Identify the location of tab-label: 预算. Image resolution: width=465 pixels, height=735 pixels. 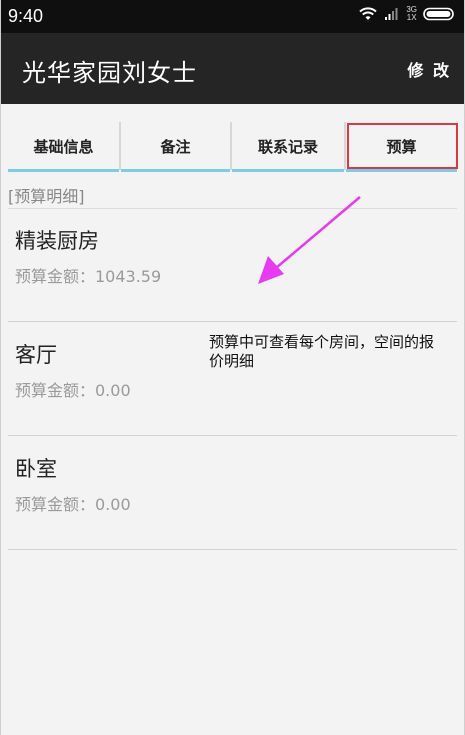
(401, 146).